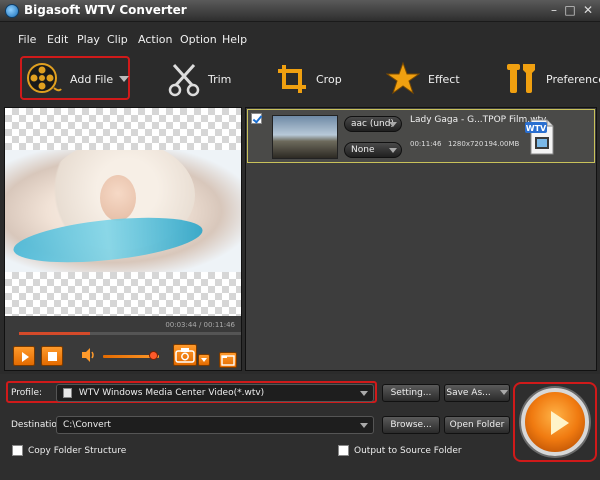  Describe the element at coordinates (343, 450) in the screenshot. I see `output-source-checkbox` at that location.